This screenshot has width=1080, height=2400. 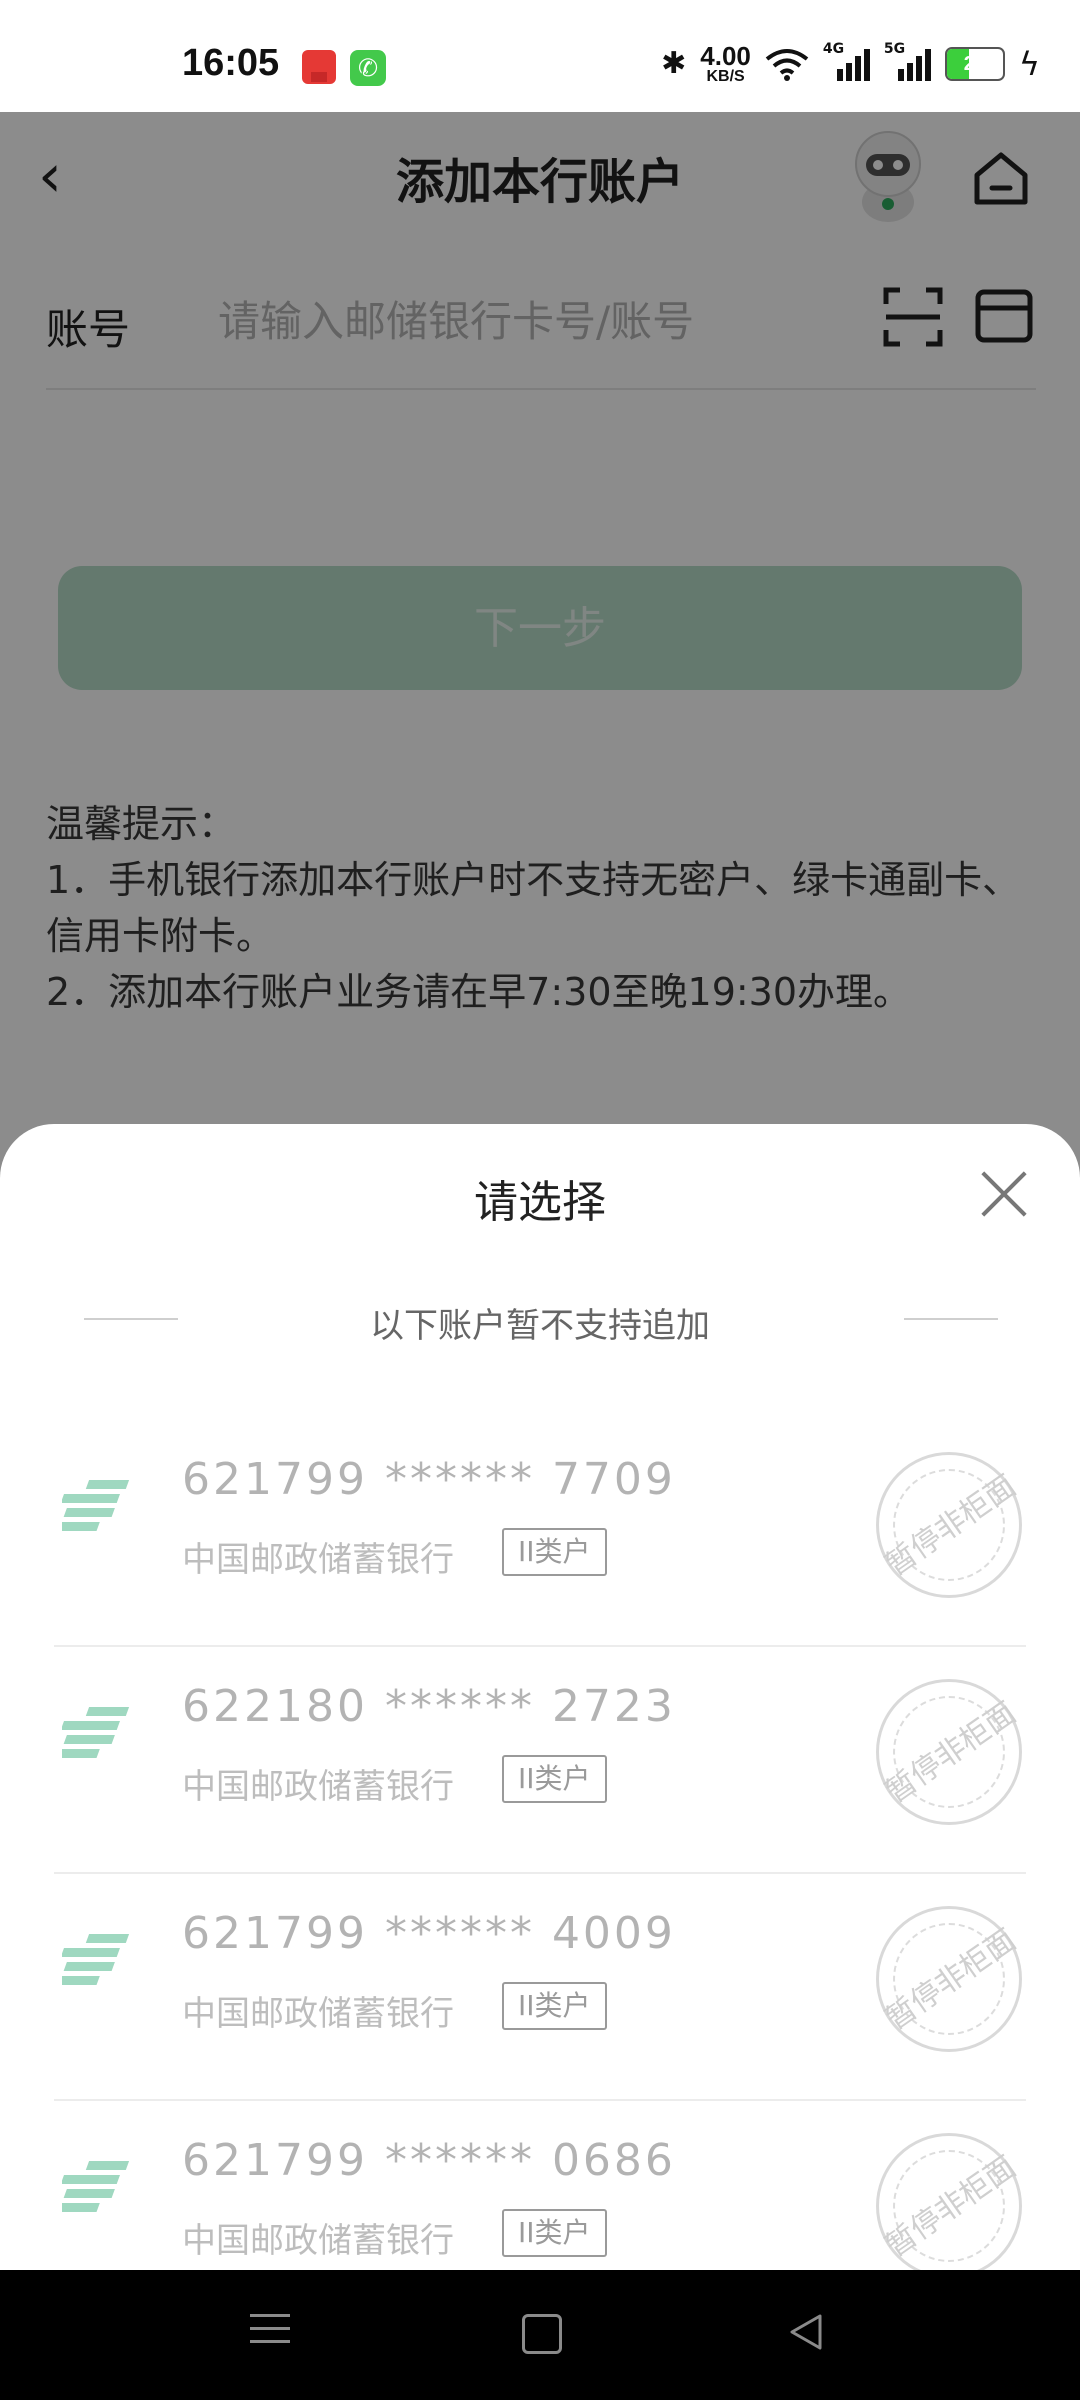 I want to click on status-icons: ✱ 4.00 KB/S 4G 5G 29 ϟ, so click(x=850, y=63).